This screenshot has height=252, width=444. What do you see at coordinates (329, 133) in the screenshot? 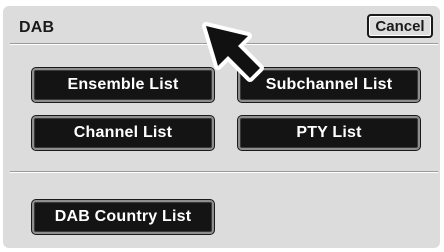
I see `pty-list-button: PTY List` at bounding box center [329, 133].